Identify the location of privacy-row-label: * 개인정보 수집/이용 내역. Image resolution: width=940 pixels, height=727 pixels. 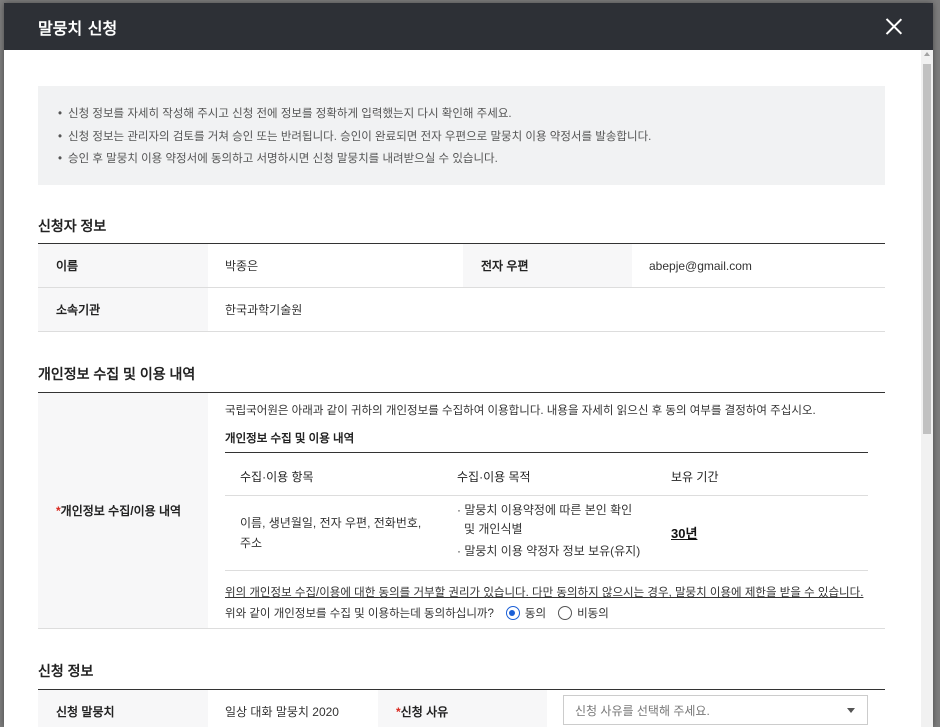
(123, 510).